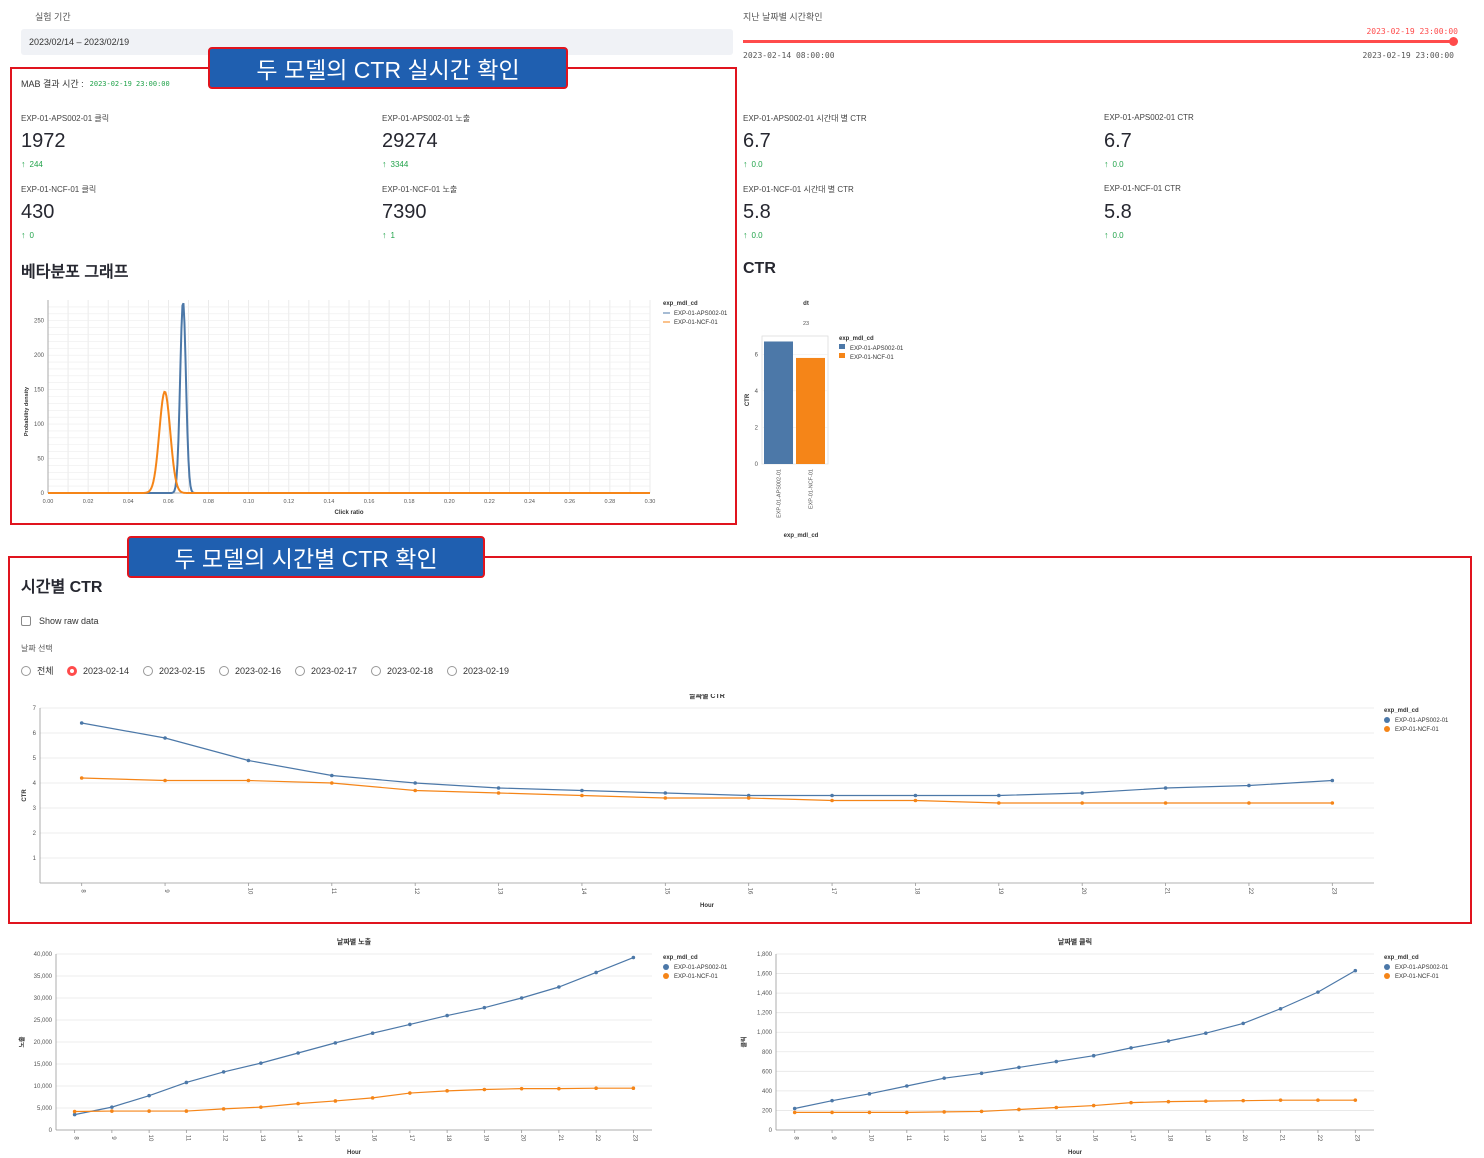 The width and height of the screenshot is (1484, 1158). Describe the element at coordinates (37, 648) in the screenshot. I see `date-select-label: 날짜 선택` at that location.